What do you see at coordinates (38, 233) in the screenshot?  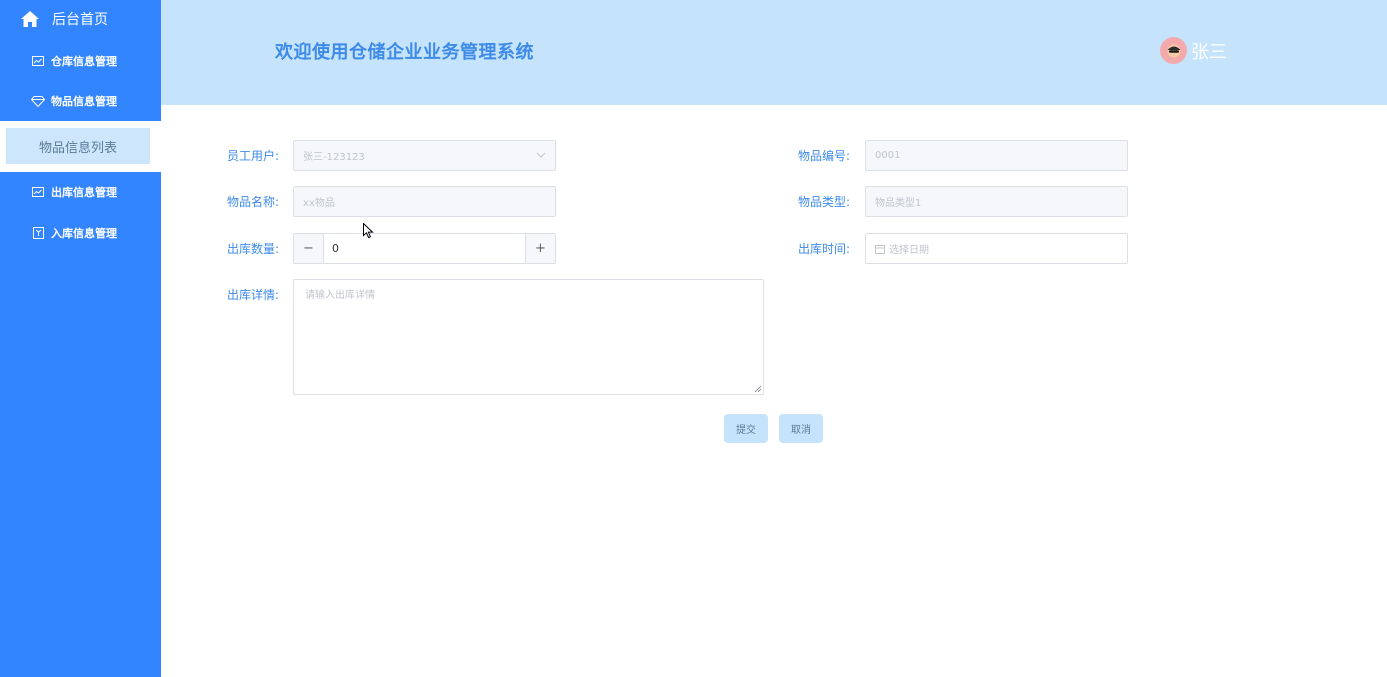 I see `bookmark-icon` at bounding box center [38, 233].